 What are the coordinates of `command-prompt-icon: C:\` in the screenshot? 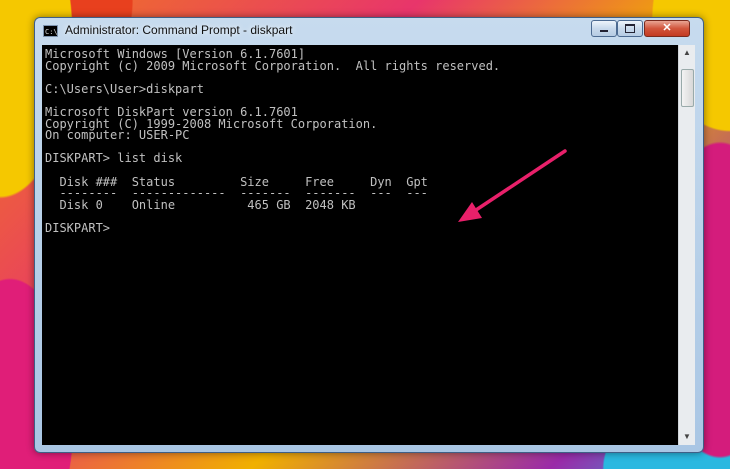 It's located at (50, 31).